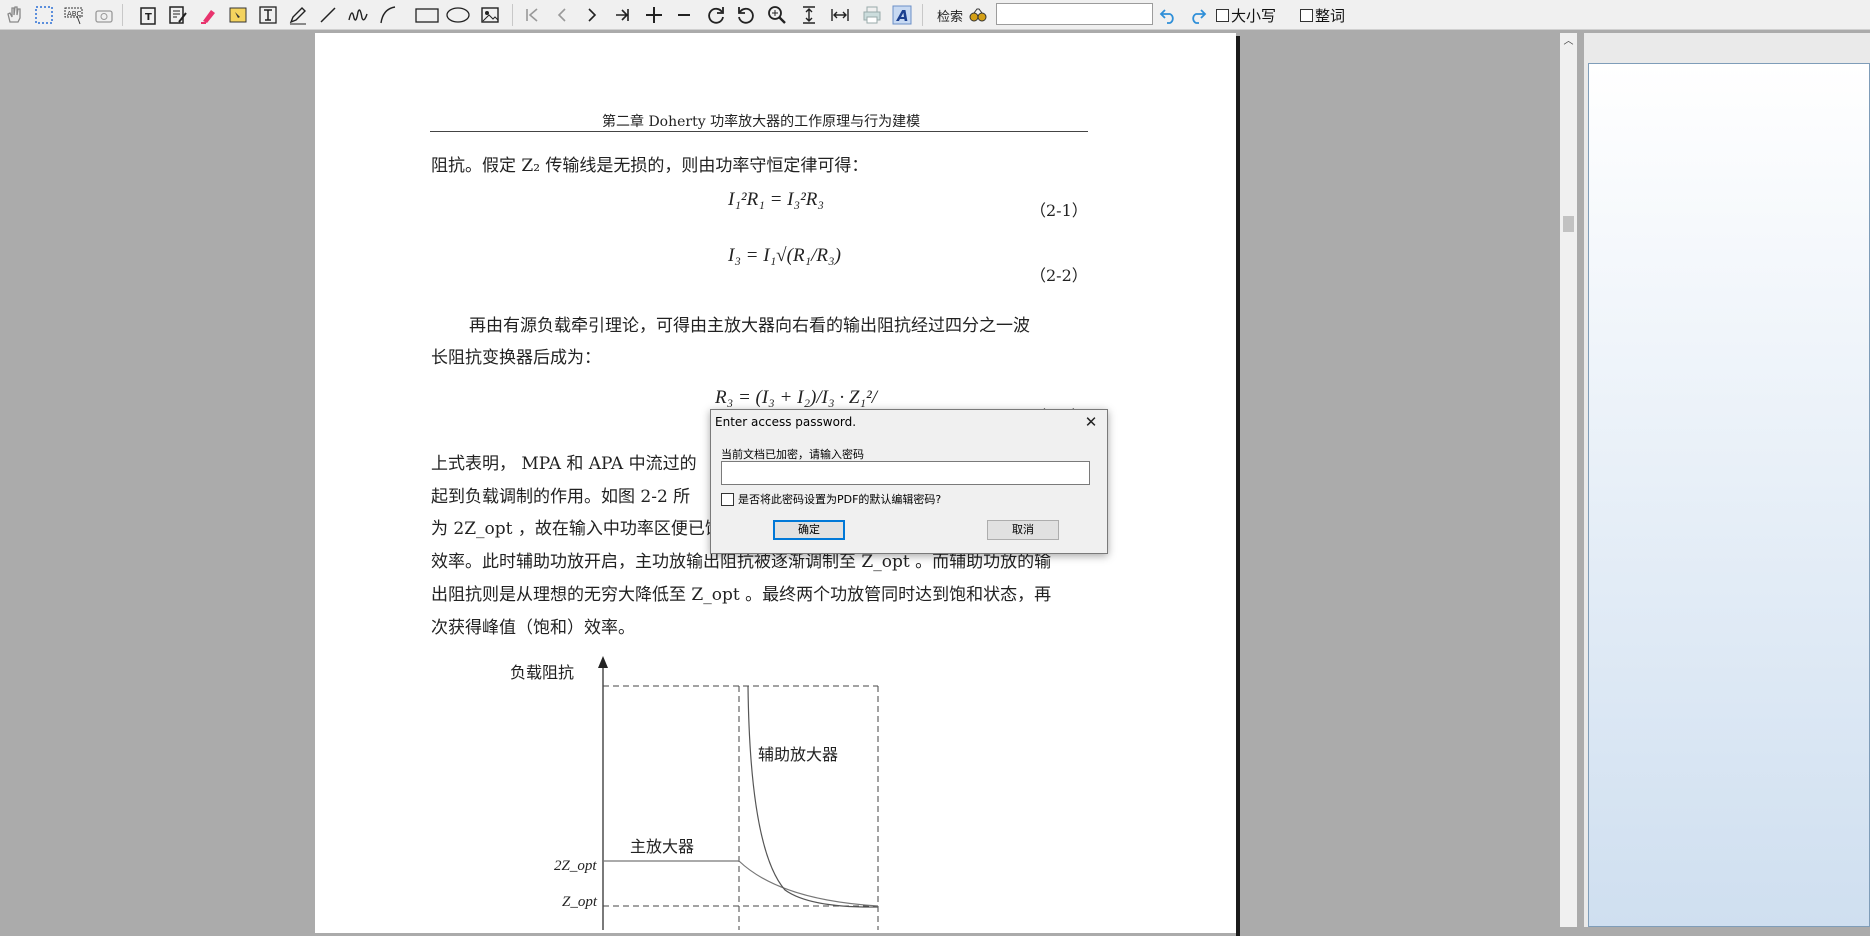 The width and height of the screenshot is (1870, 936). What do you see at coordinates (741, 595) in the screenshot?
I see `text-line: 出阻抗则是从理想的无穷大降低至 Z_opt 。最终两个功放管同时达到饱和状态，再` at bounding box center [741, 595].